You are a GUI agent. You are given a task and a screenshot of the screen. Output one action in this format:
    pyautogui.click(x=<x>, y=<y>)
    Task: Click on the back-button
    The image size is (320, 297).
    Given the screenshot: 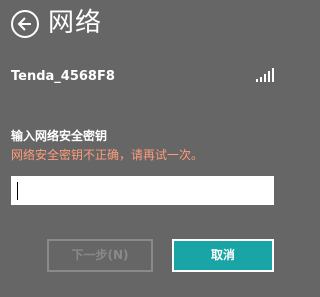 What is the action you would take?
    pyautogui.click(x=25, y=24)
    